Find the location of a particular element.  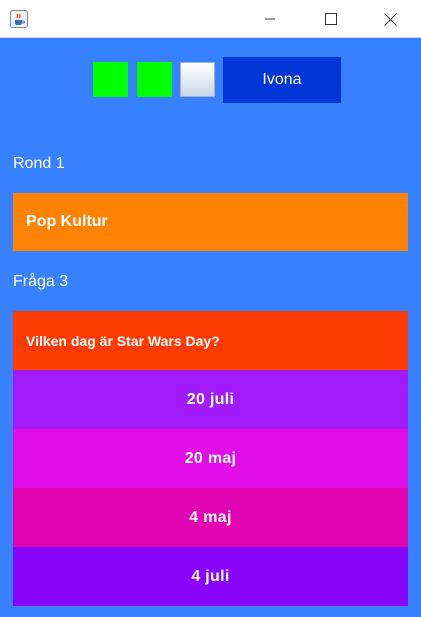

score-box-pending is located at coordinates (197, 79).